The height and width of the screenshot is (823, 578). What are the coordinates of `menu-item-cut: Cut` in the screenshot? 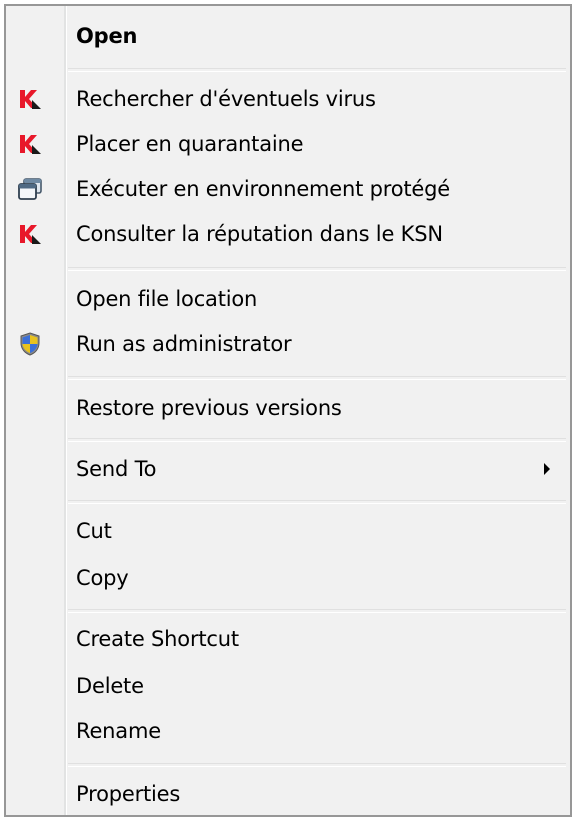 It's located at (288, 531).